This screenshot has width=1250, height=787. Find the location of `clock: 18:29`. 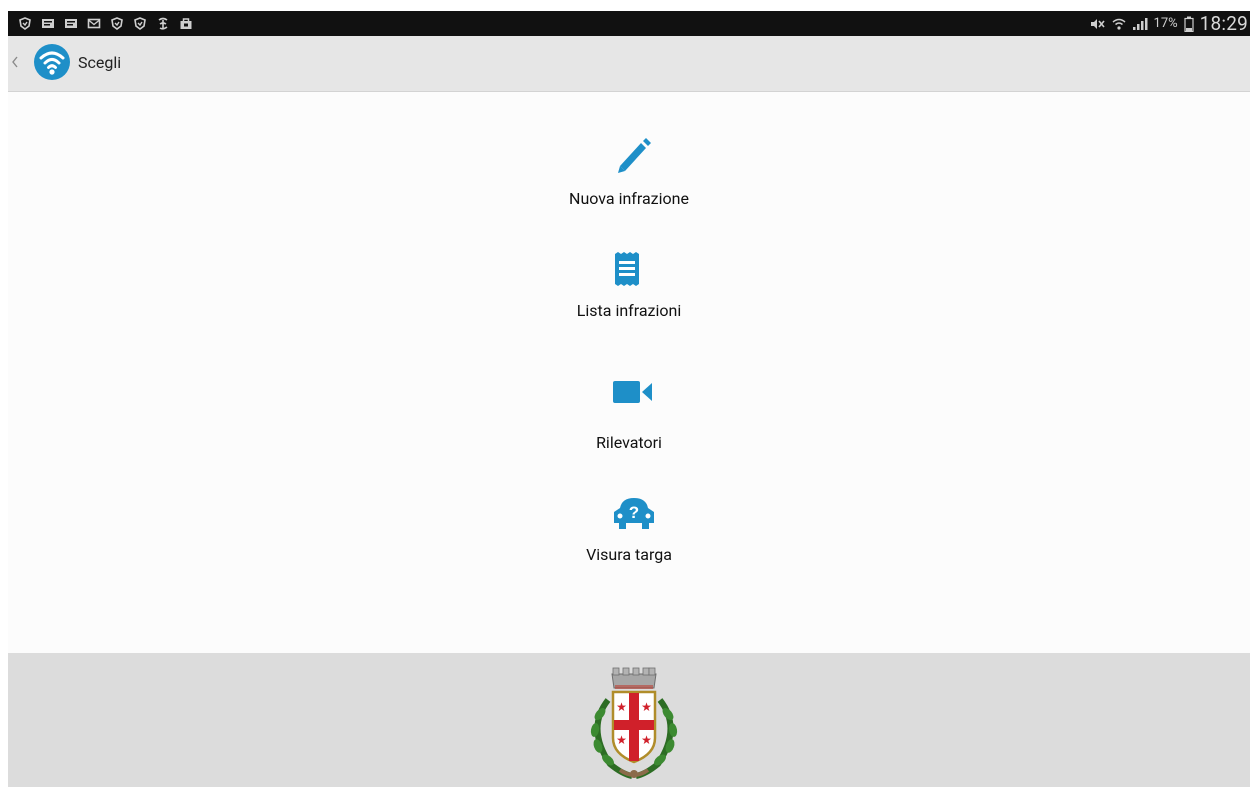

clock: 18:29 is located at coordinates (1223, 23).